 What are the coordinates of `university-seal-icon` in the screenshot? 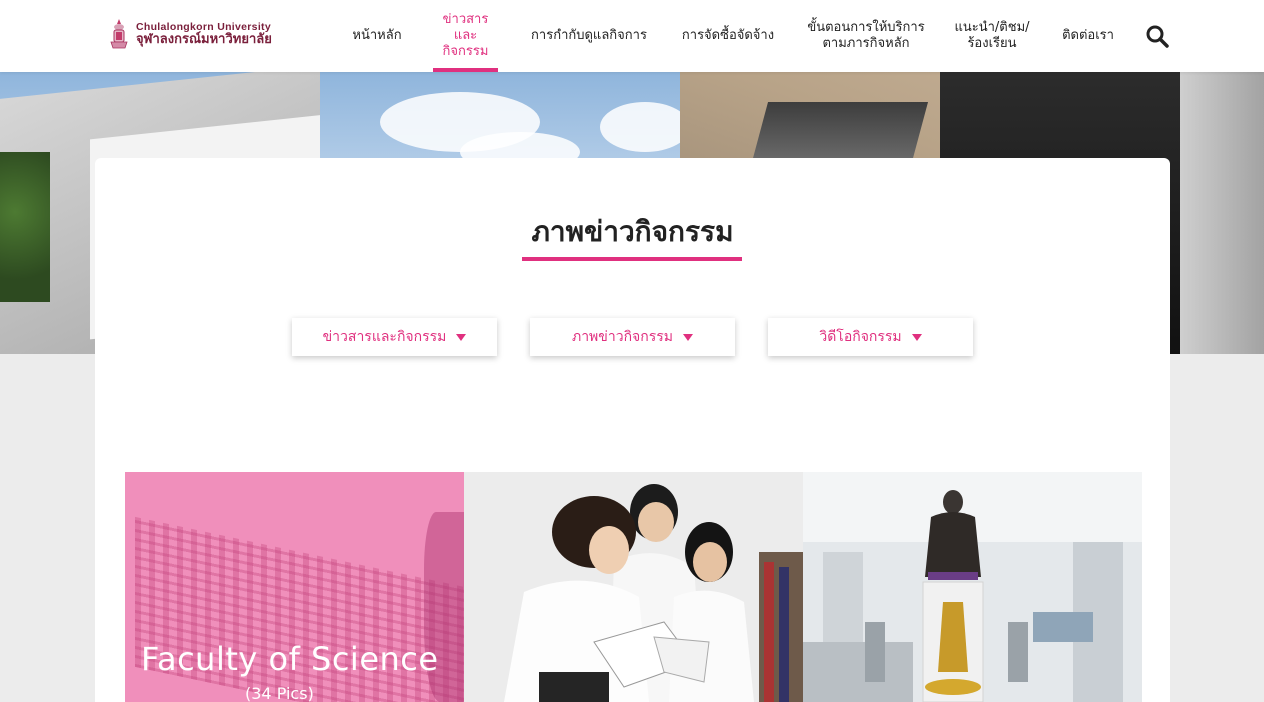 It's located at (119, 34).